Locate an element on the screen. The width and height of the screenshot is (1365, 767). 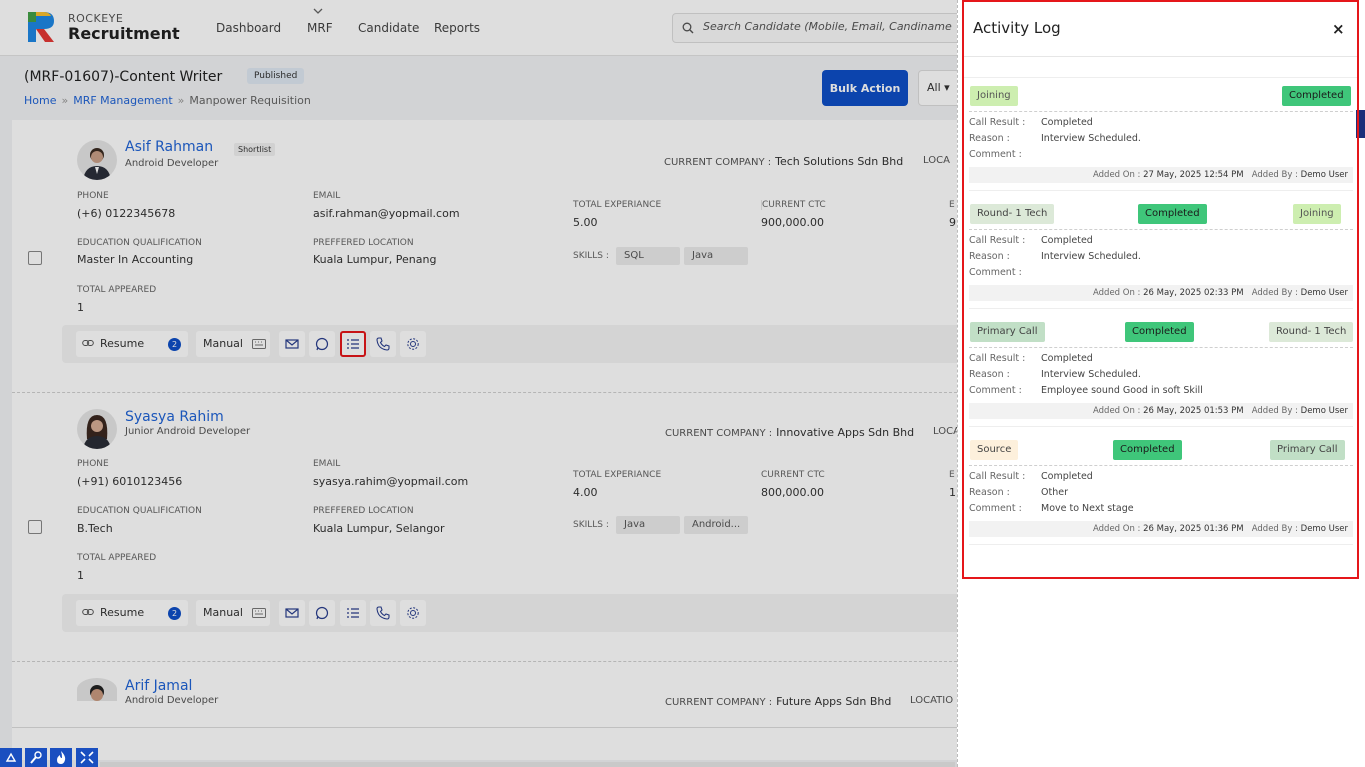
fire-icon is located at coordinates (61, 757).